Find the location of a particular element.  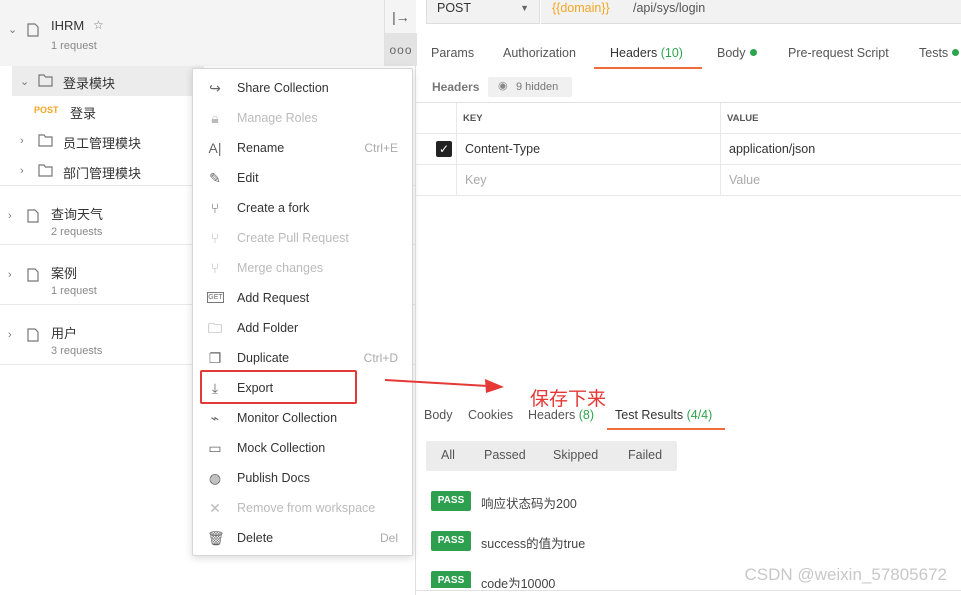

collection-name: 用户 is located at coordinates (64, 333).